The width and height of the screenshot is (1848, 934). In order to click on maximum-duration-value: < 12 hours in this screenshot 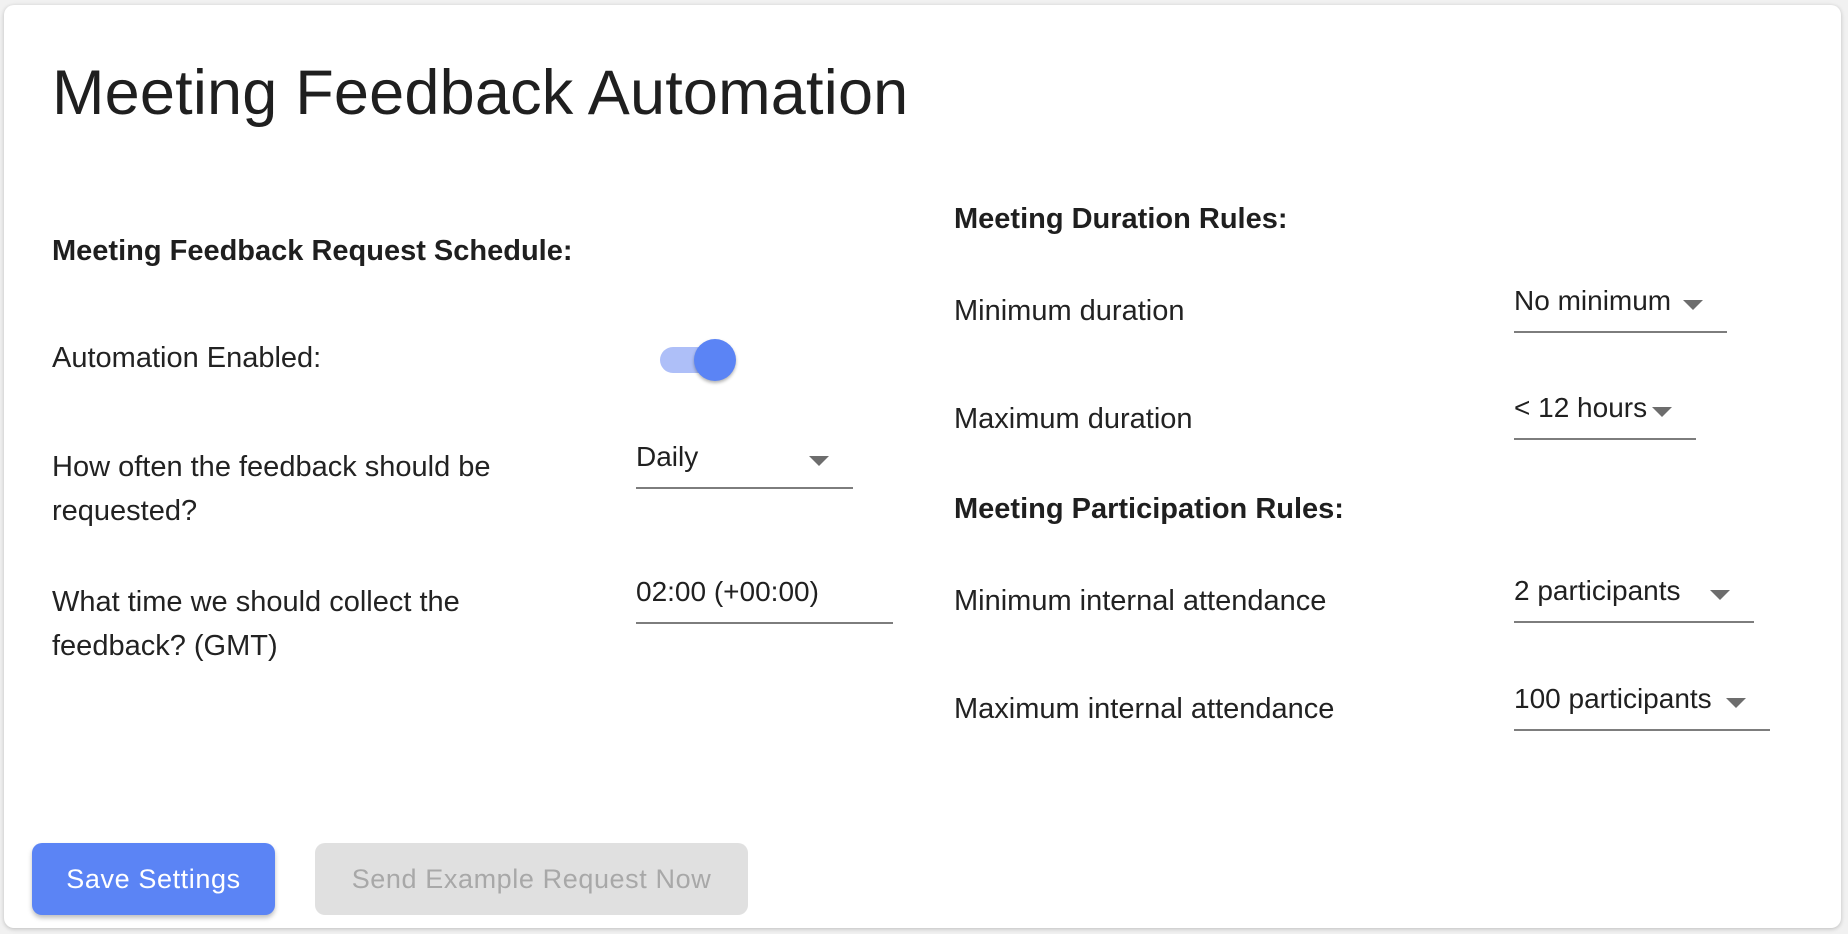, I will do `click(1581, 407)`.